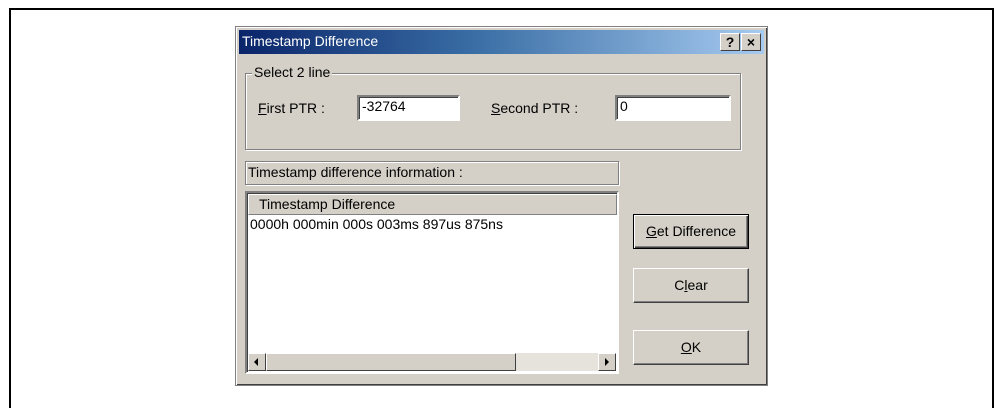  I want to click on first-ptr-label: First PTR :, so click(291, 108).